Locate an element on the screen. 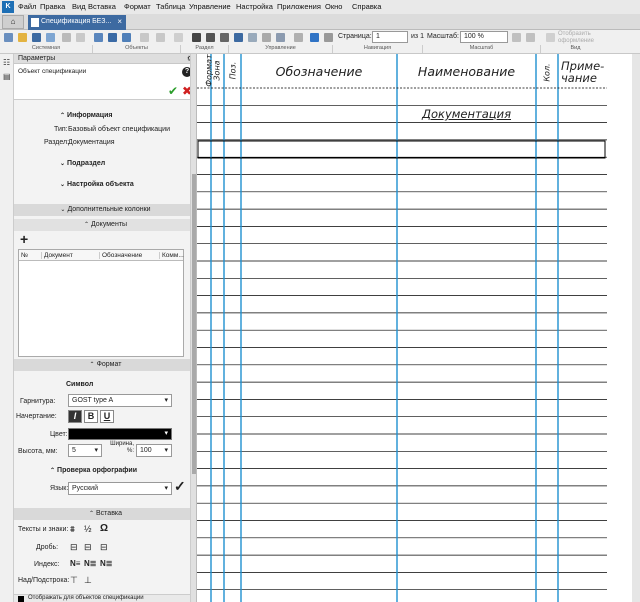  canvas-scrollbar is located at coordinates (636, 328).